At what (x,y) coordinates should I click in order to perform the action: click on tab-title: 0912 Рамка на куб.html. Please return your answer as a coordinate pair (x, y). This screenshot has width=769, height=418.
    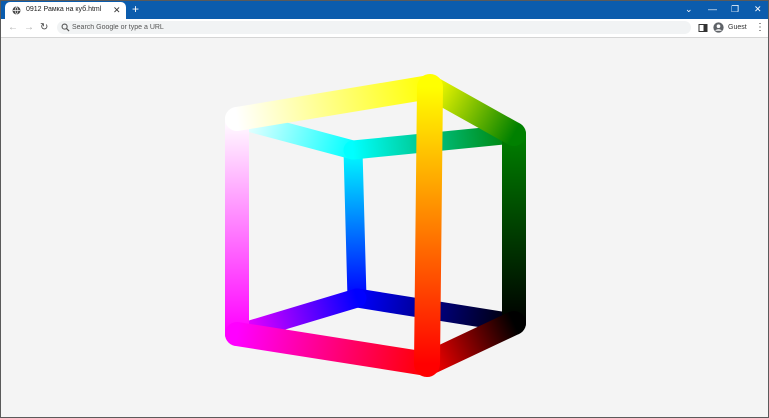
    Looking at the image, I should click on (64, 9).